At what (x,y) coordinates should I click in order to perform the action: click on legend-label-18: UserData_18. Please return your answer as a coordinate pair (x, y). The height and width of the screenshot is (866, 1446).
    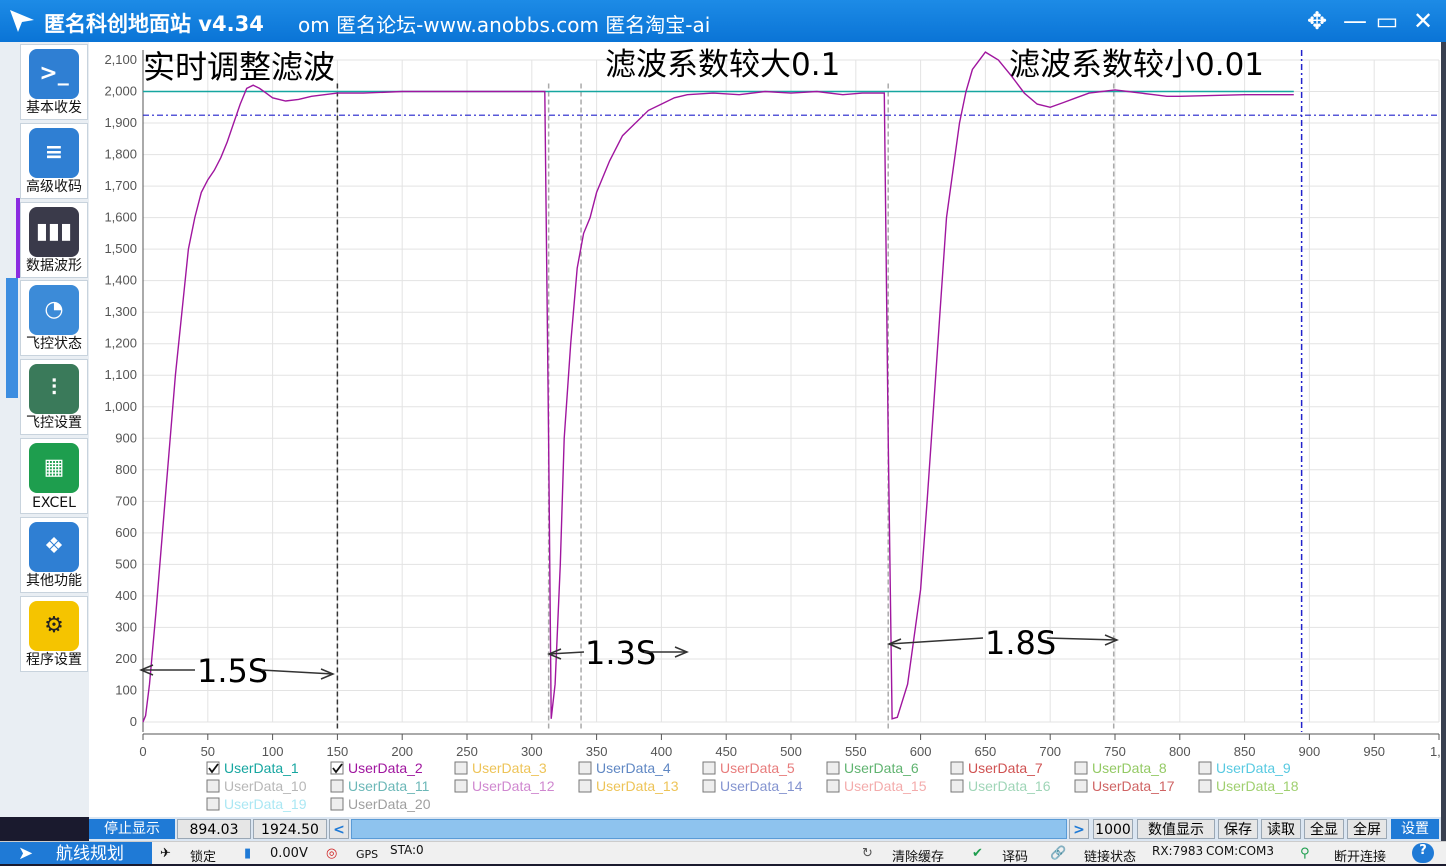
    Looking at the image, I should click on (1257, 786).